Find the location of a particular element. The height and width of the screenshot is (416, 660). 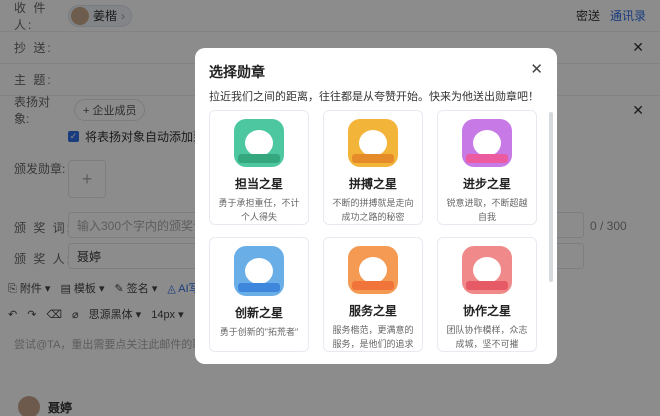

badge-card: 进步之星 锐意进取，不断超越自我 is located at coordinates (487, 167).